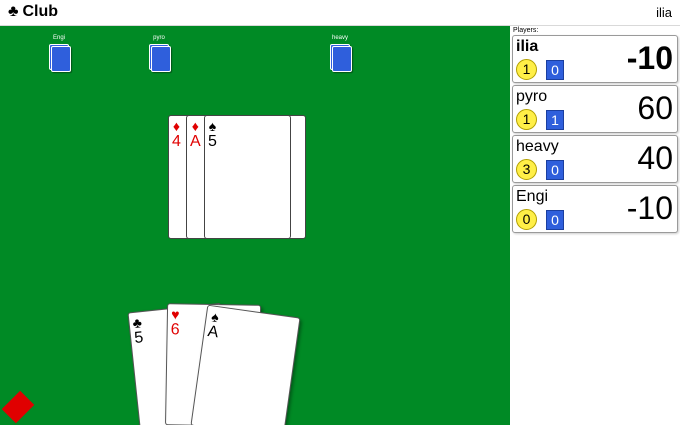 This screenshot has width=680, height=425. I want to click on card-corner: ♠ A, so click(214, 324).